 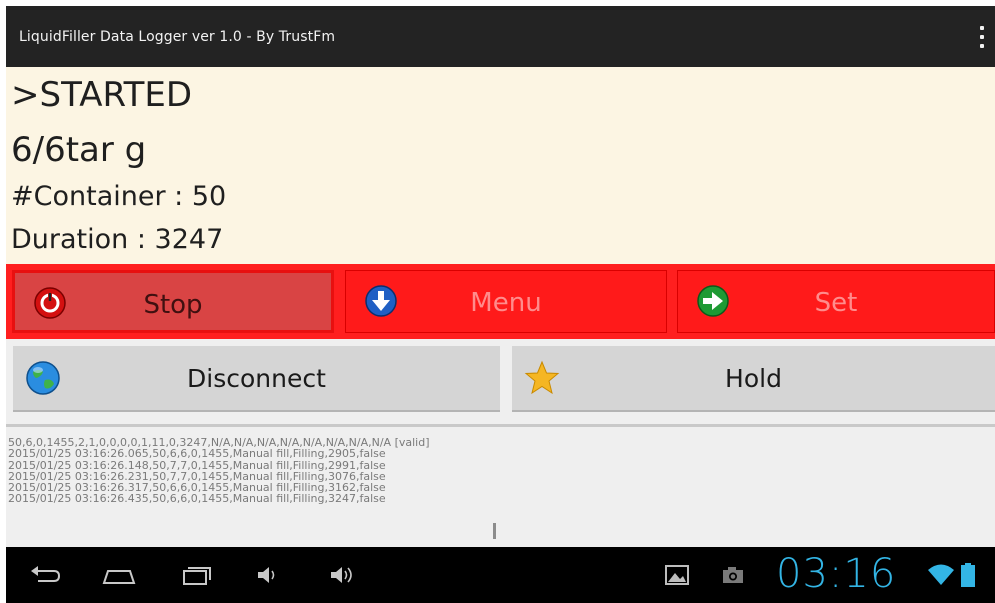 What do you see at coordinates (102, 95) in the screenshot?
I see `status-state: >STARTED` at bounding box center [102, 95].